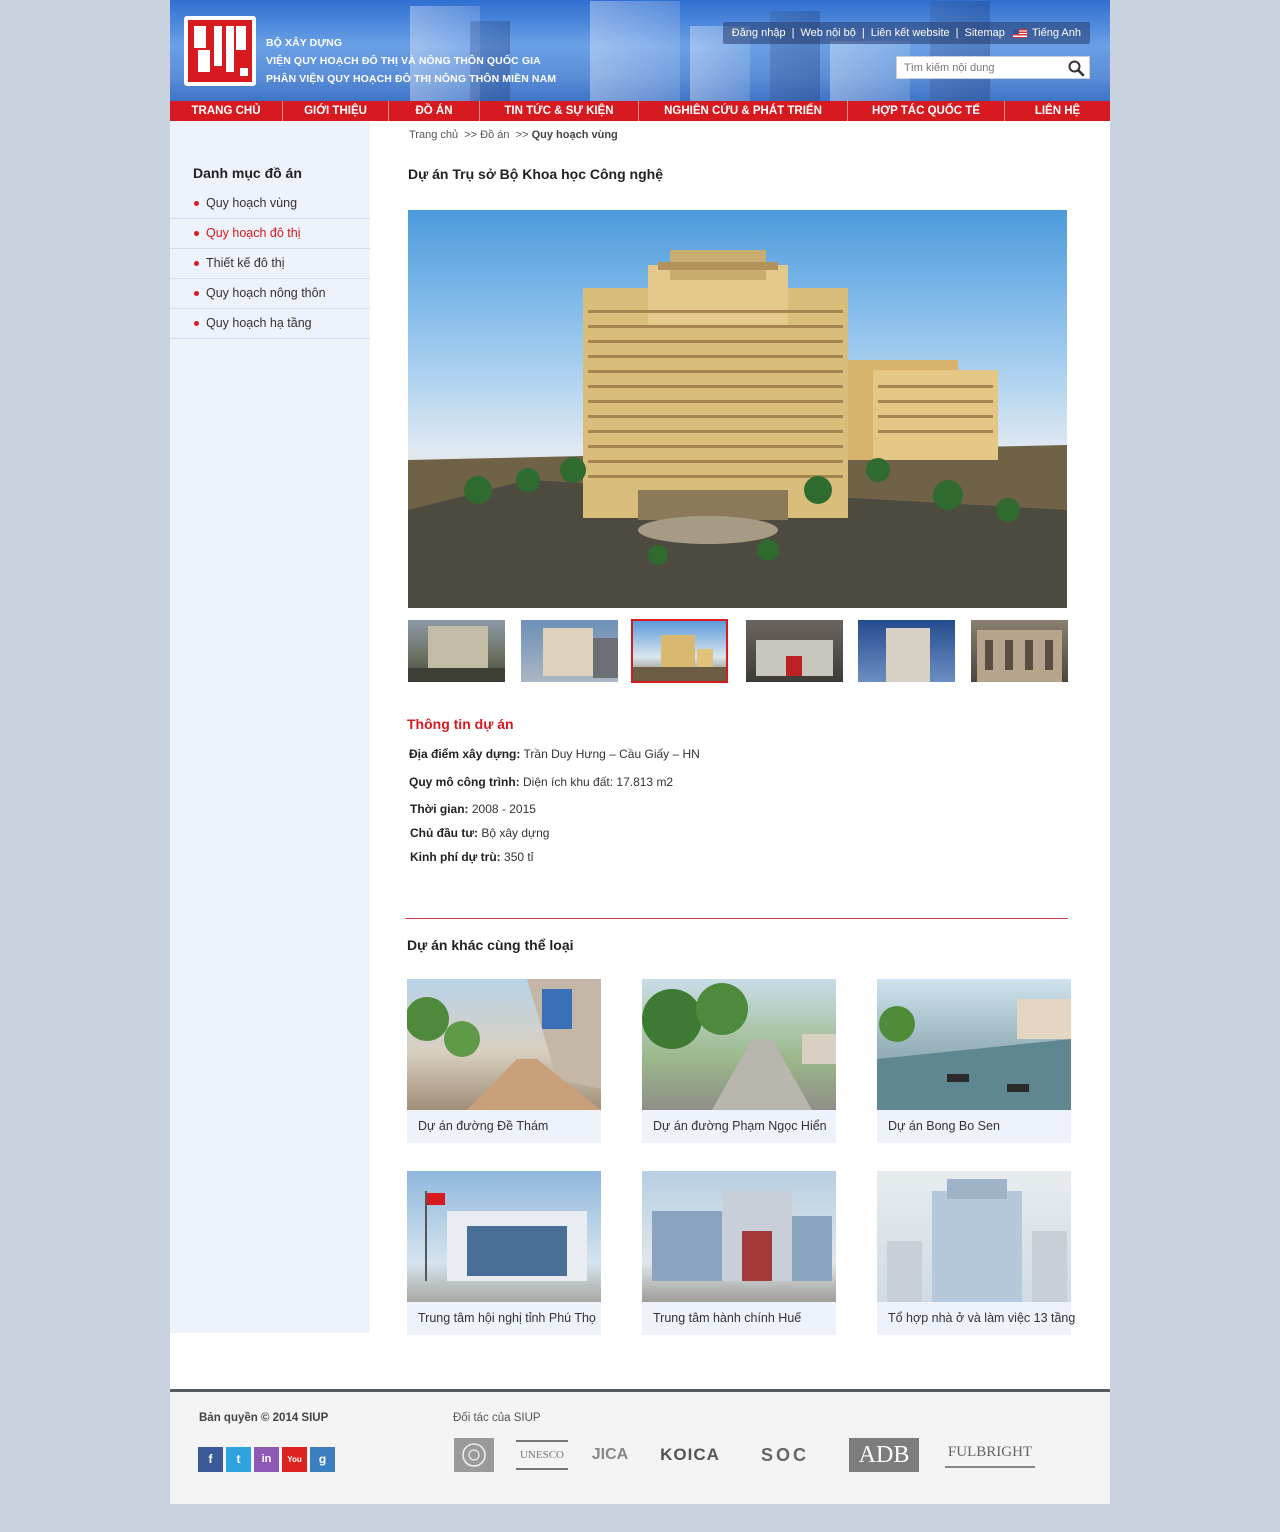 This screenshot has width=1280, height=1532. Describe the element at coordinates (542, 1455) in the screenshot. I see `unesco-logo: UNESCO` at that location.